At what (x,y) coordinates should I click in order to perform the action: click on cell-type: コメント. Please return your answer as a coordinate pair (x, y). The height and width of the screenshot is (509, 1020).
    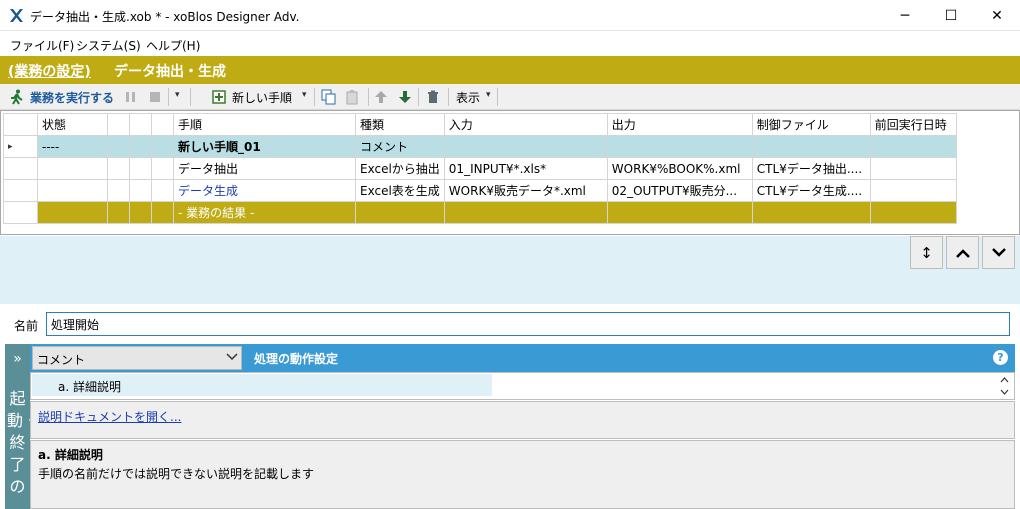
    Looking at the image, I should click on (400, 146).